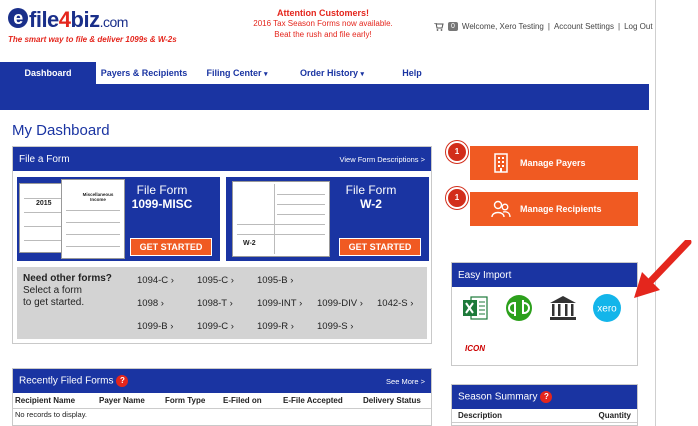 The width and height of the screenshot is (698, 426). What do you see at coordinates (519, 308) in the screenshot?
I see `quickbooks-import-icon` at bounding box center [519, 308].